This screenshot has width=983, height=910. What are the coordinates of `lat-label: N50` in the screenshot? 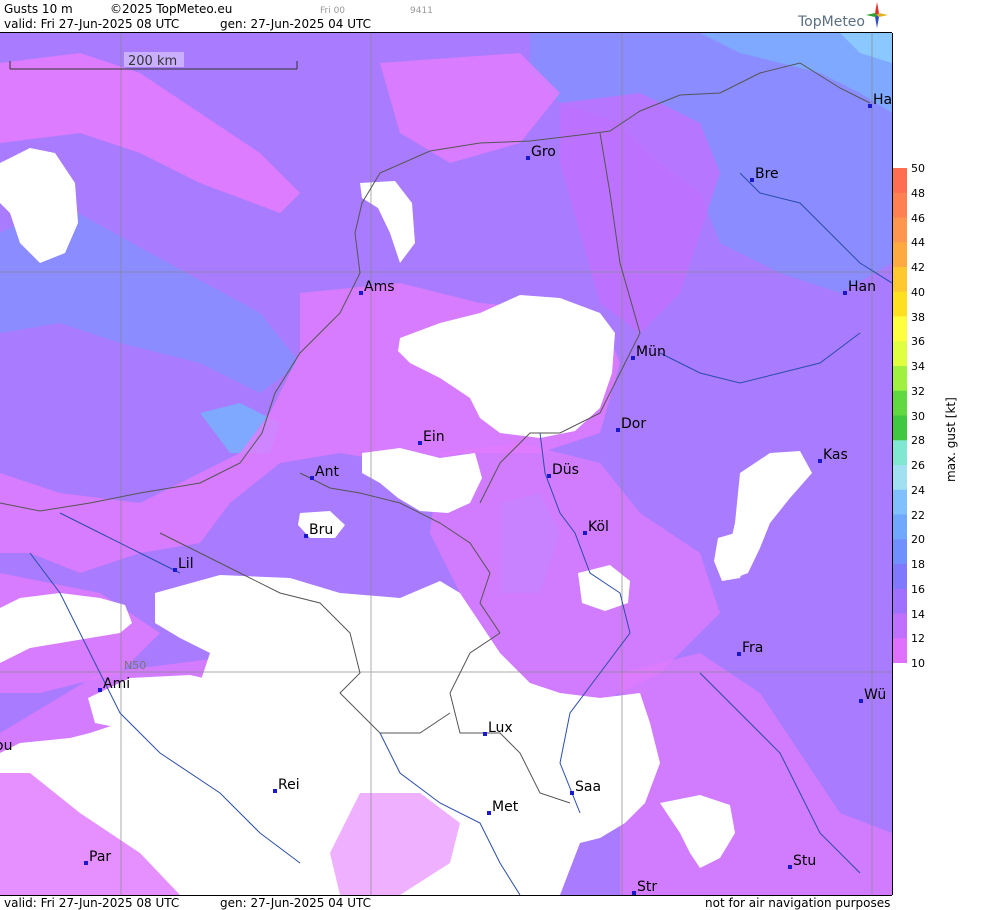 It's located at (135, 665).